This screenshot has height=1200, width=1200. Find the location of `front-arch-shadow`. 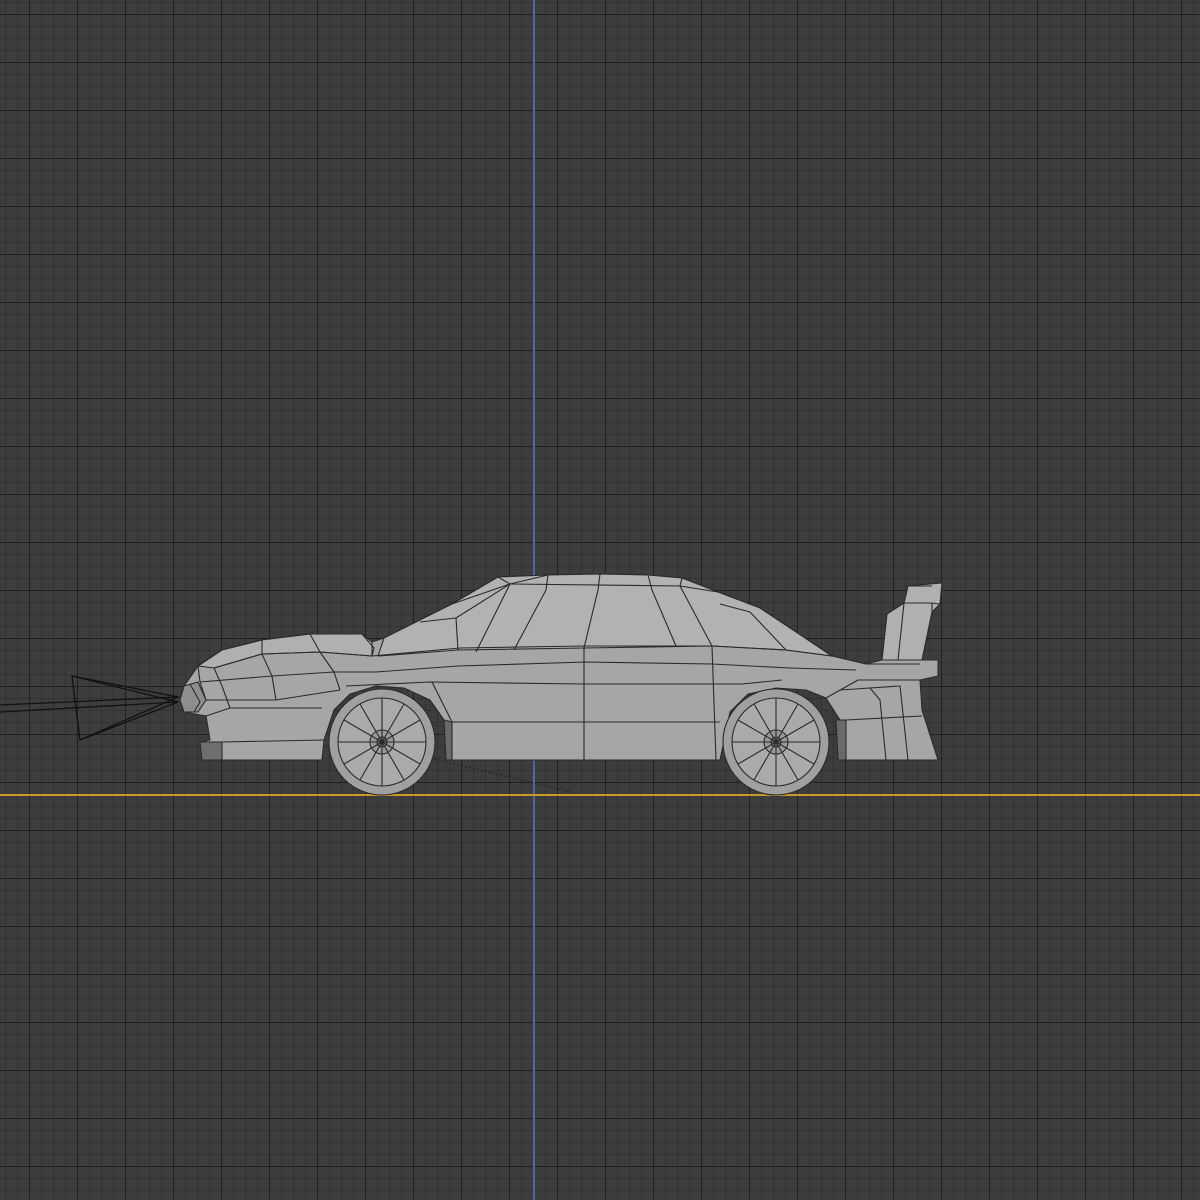

front-arch-shadow is located at coordinates (448, 740).